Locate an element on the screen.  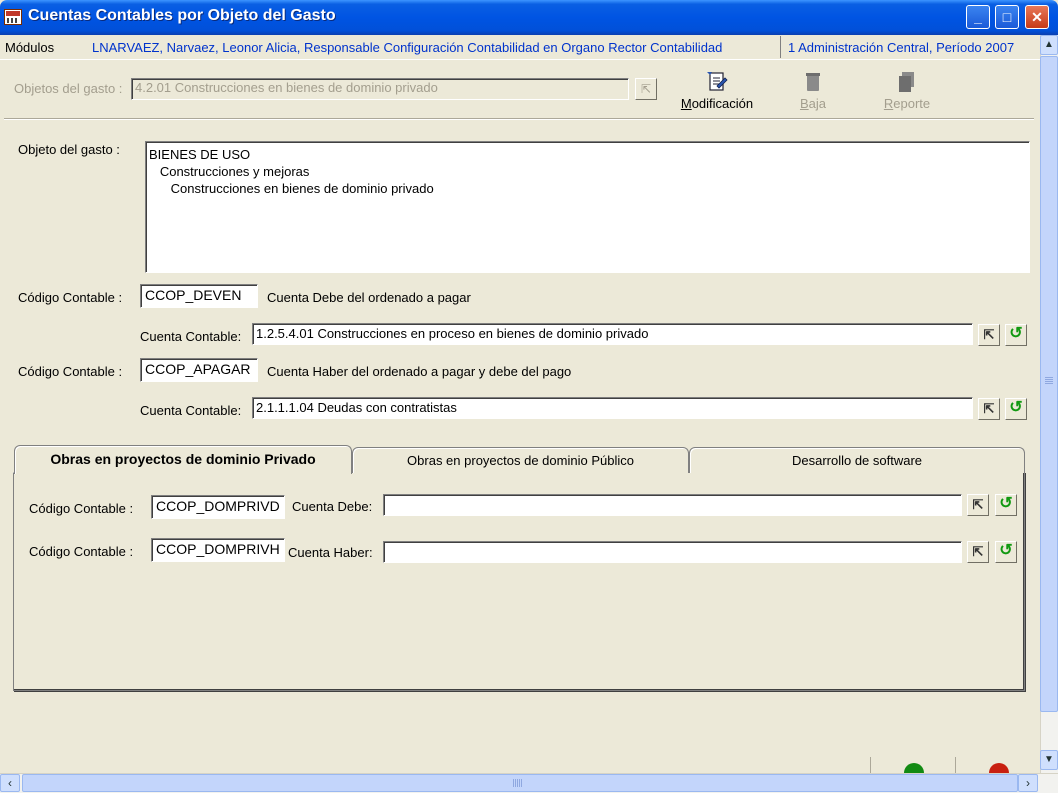
reporte-button: Reporte is located at coordinates (907, 92).